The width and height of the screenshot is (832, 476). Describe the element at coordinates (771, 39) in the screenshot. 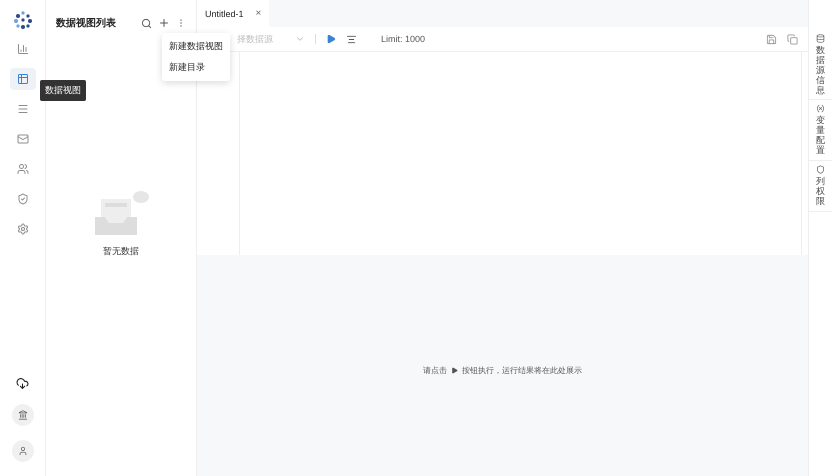

I see `save-icon` at that location.